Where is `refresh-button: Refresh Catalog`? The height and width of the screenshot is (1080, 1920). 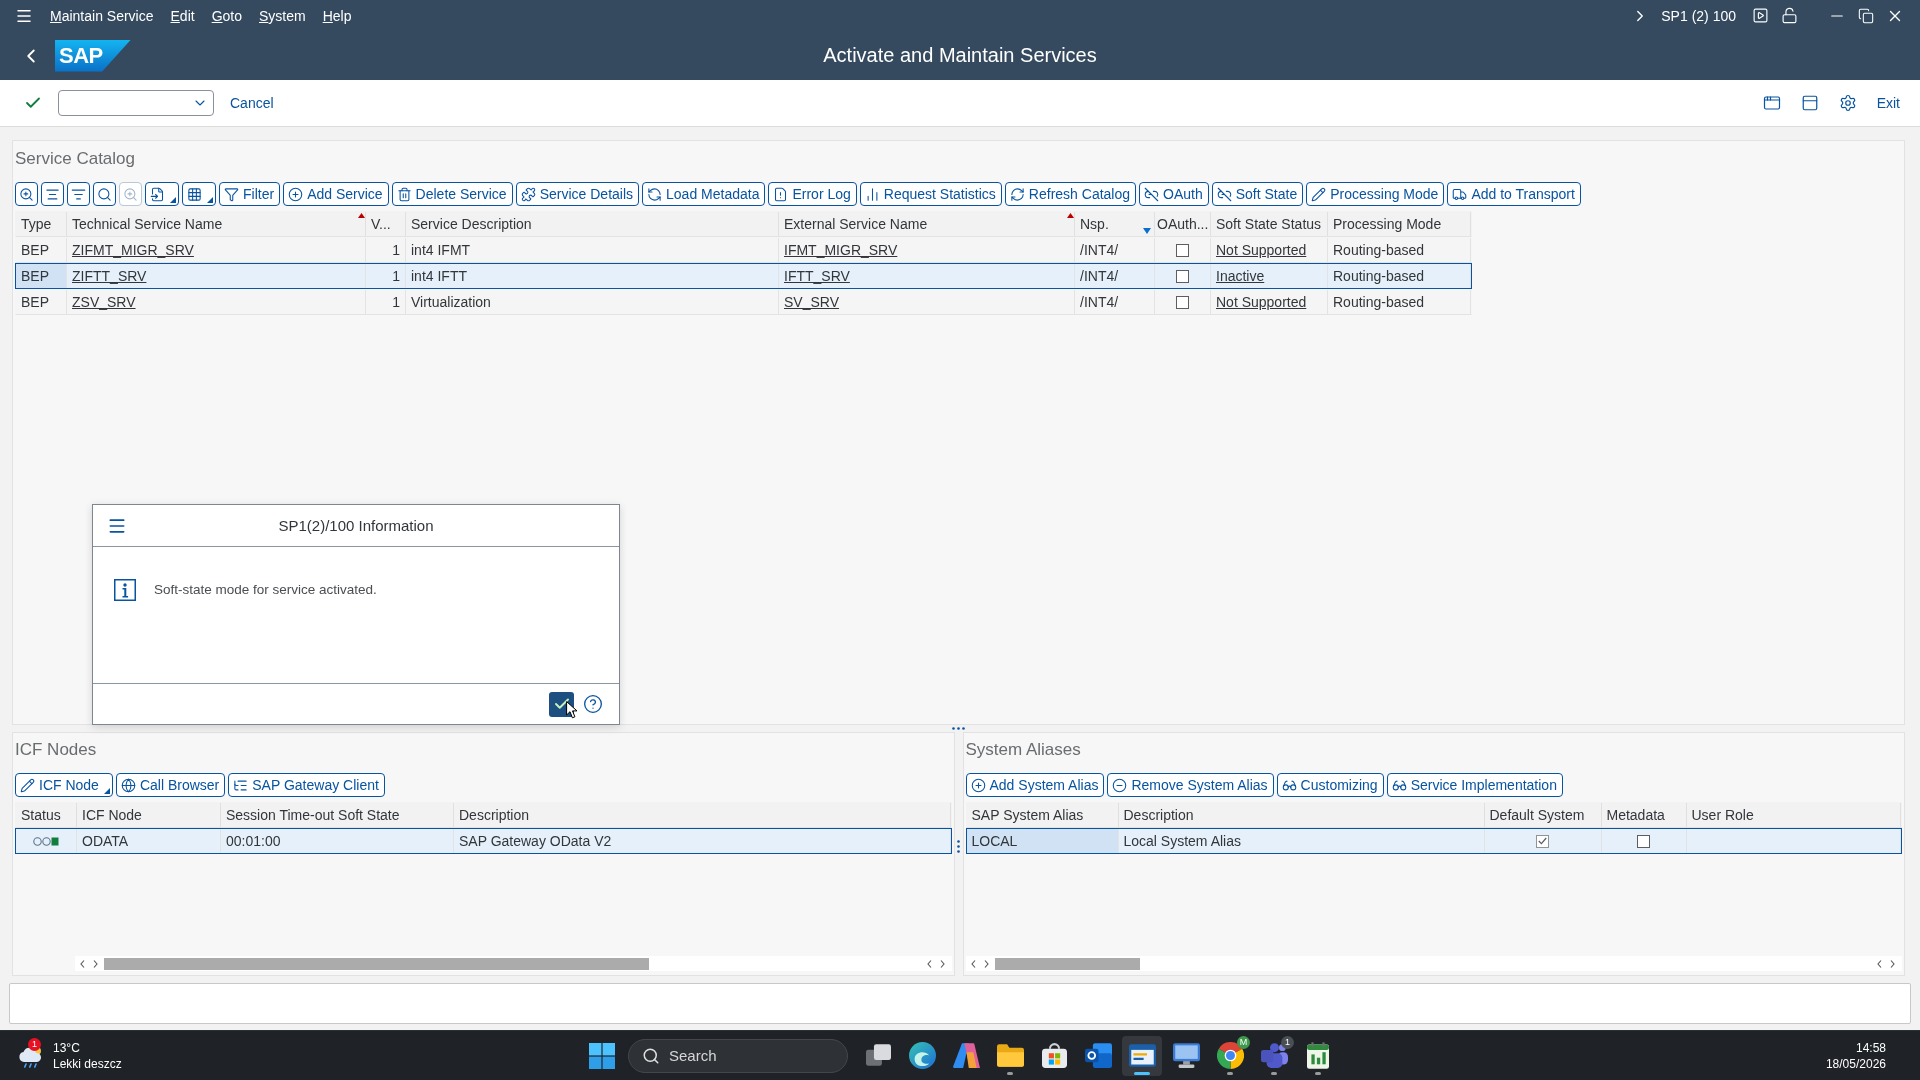 refresh-button: Refresh Catalog is located at coordinates (1070, 194).